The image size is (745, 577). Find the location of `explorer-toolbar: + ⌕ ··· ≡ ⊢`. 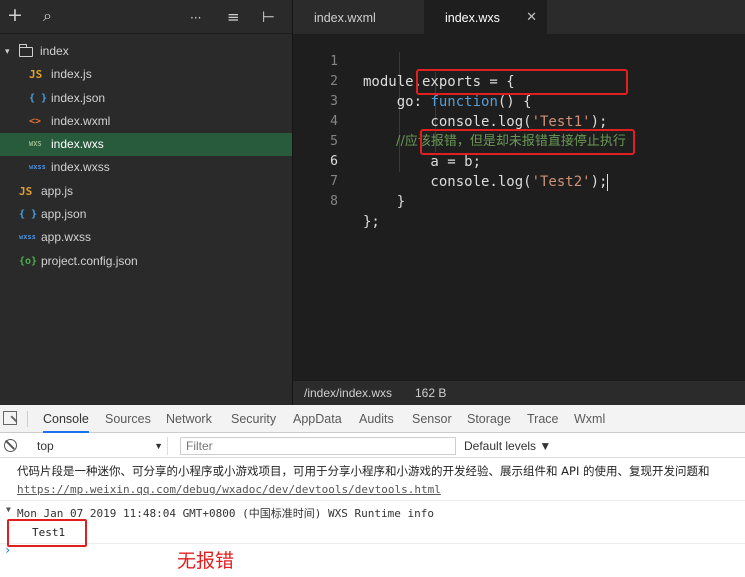

explorer-toolbar: + ⌕ ··· ≡ ⊢ is located at coordinates (146, 17).